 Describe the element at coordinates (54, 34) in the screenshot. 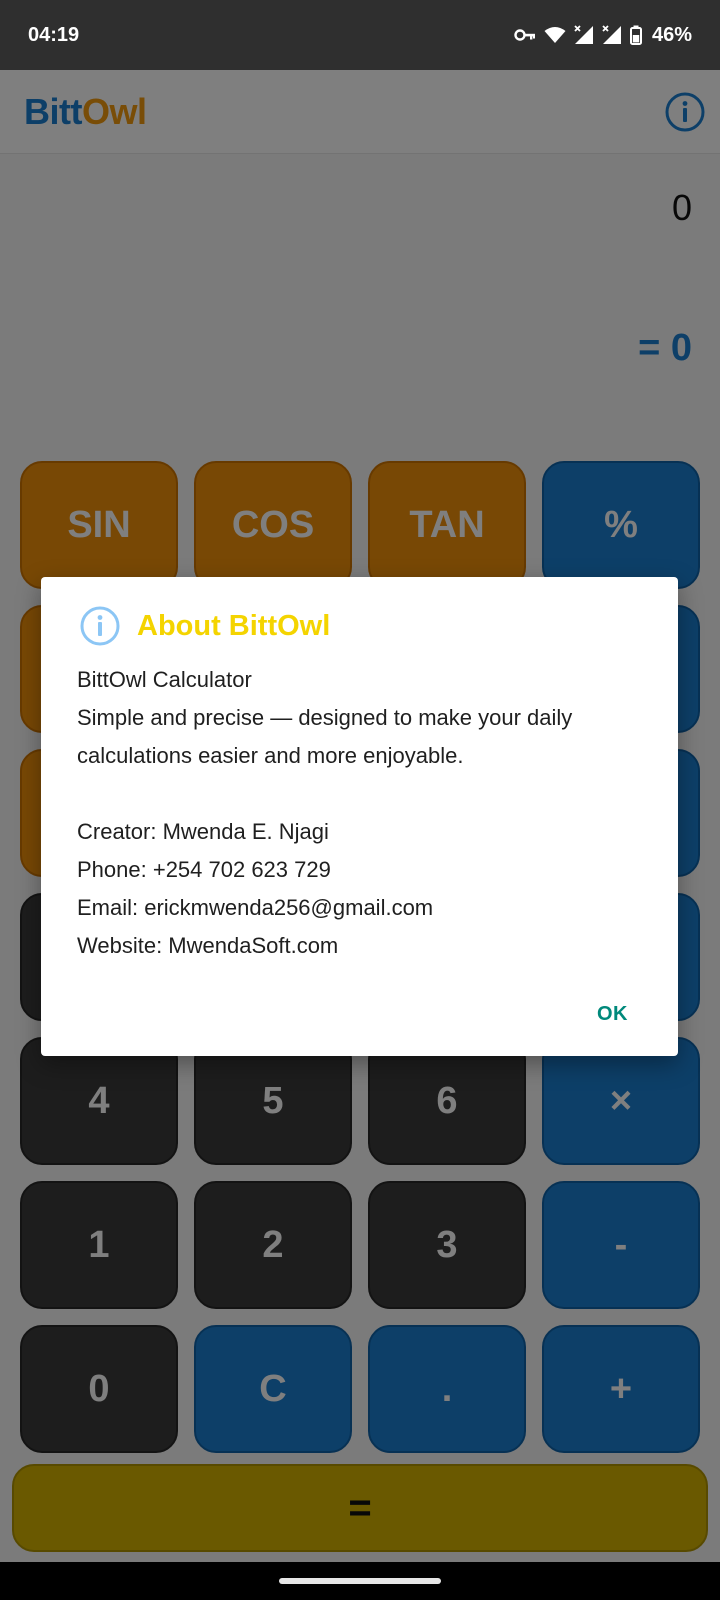

I see `status-time: 04:19` at that location.